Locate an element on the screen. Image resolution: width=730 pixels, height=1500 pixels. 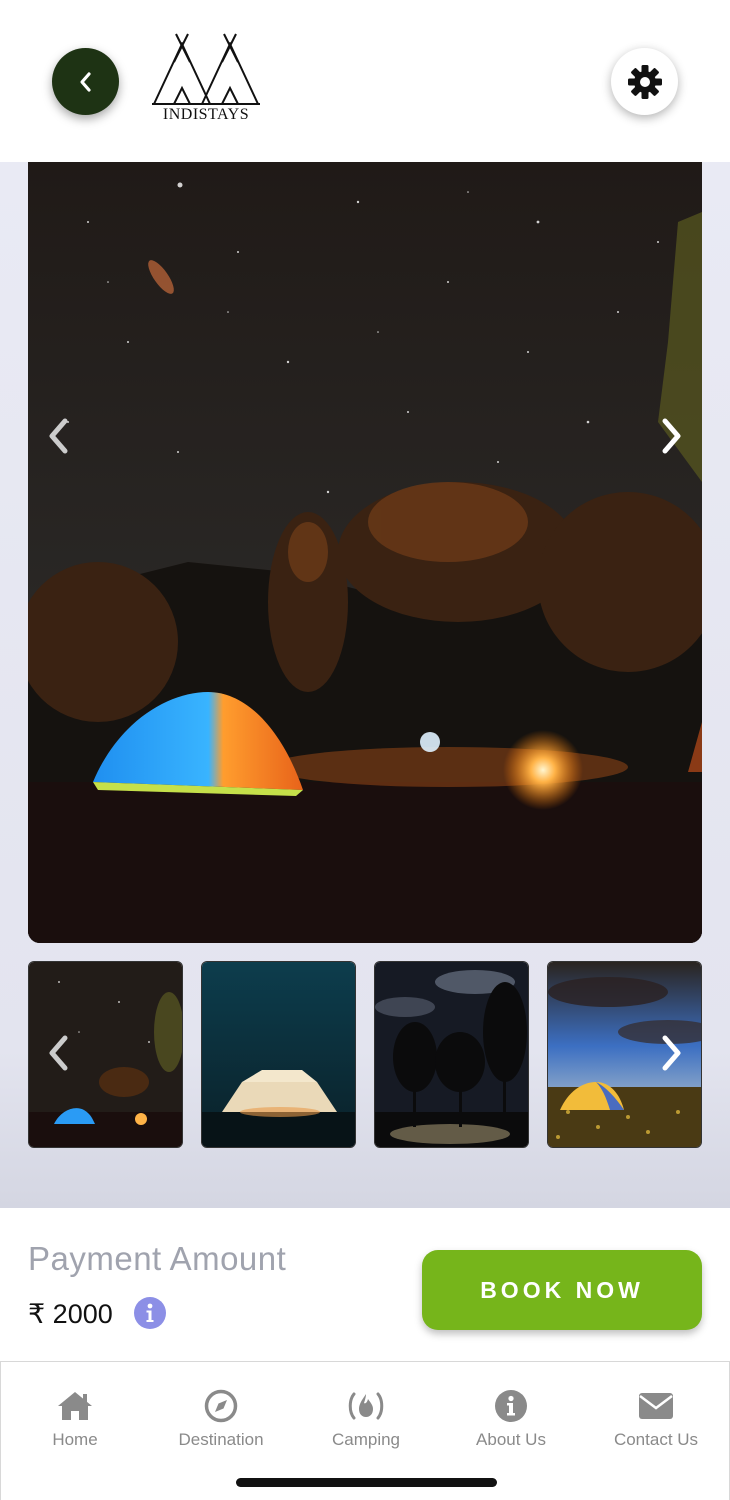
tab-contact-us-label: Contact Us is located at coordinates (656, 1439).